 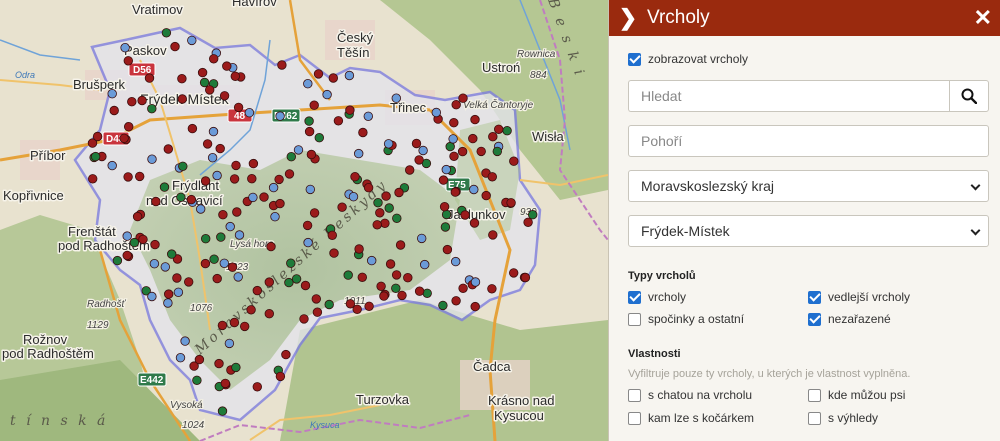 I want to click on prop-checkbox-views: s výhledy, so click(x=898, y=418).